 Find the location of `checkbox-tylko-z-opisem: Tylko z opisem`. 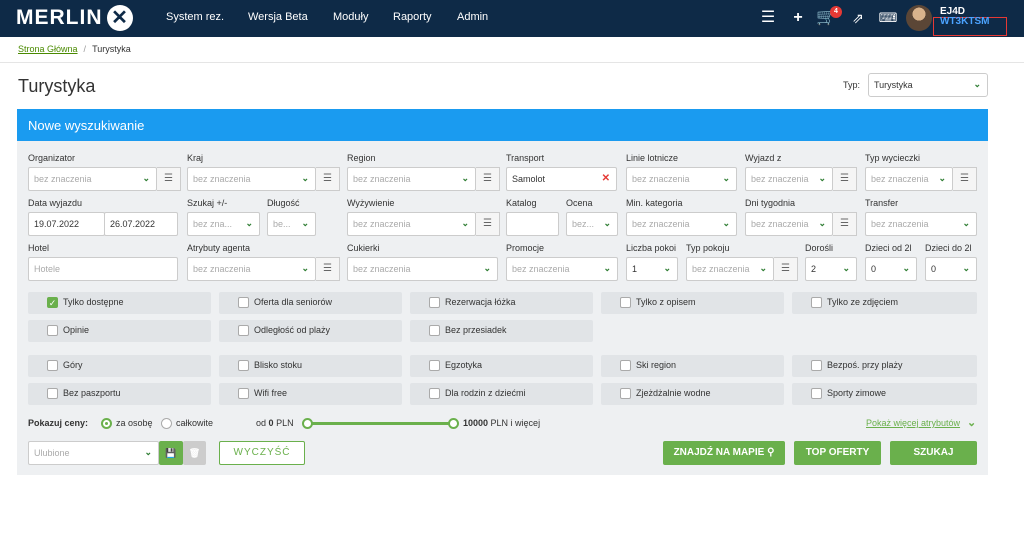

checkbox-tylko-z-opisem: Tylko z opisem is located at coordinates (692, 303).